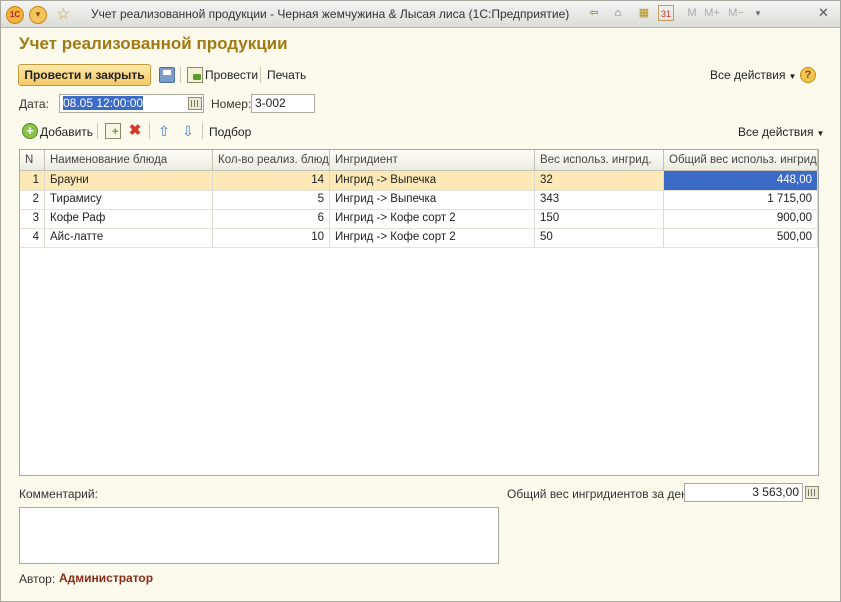 This screenshot has height=602, width=841. I want to click on favorites-star-icon: ☆, so click(63, 14).